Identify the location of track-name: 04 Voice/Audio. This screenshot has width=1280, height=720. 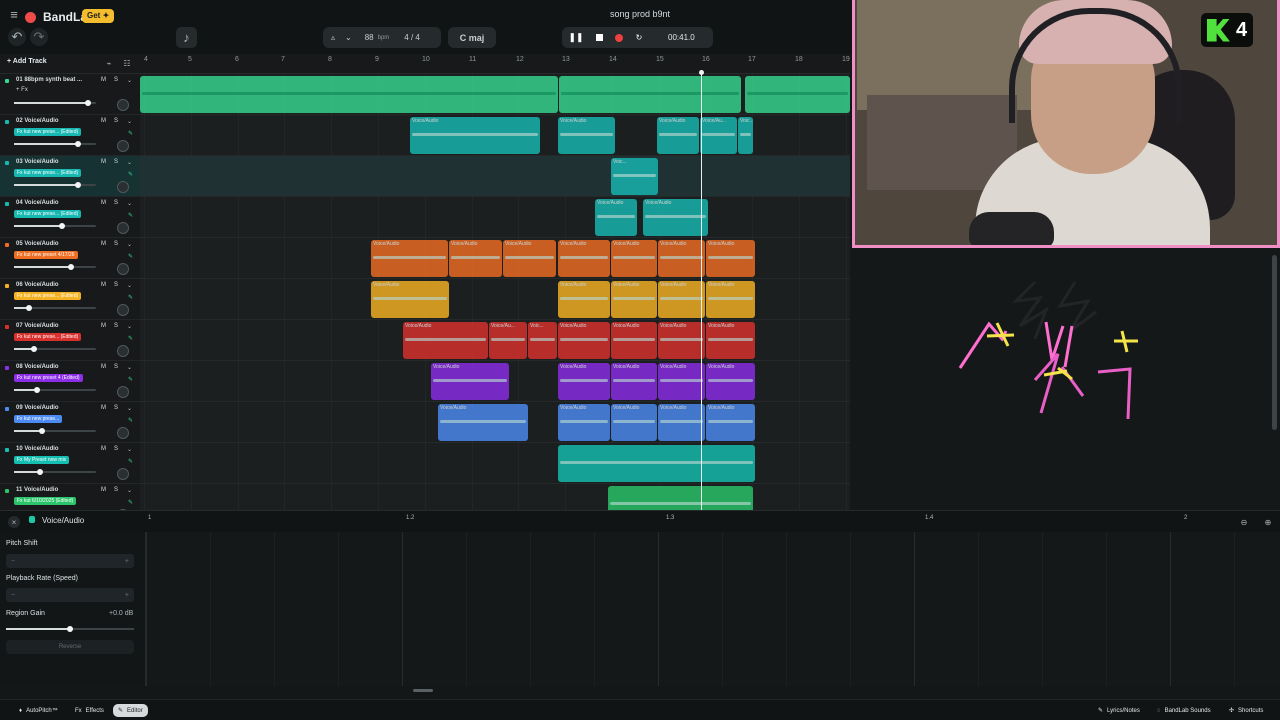
(37, 203).